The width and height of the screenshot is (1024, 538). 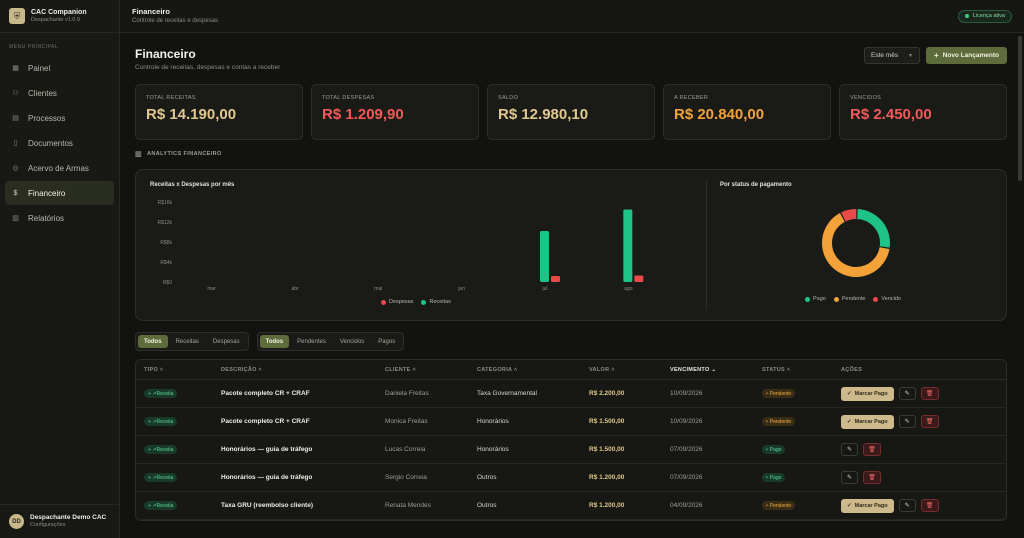 I want to click on sort-down-icon: ⌄, so click(x=713, y=369).